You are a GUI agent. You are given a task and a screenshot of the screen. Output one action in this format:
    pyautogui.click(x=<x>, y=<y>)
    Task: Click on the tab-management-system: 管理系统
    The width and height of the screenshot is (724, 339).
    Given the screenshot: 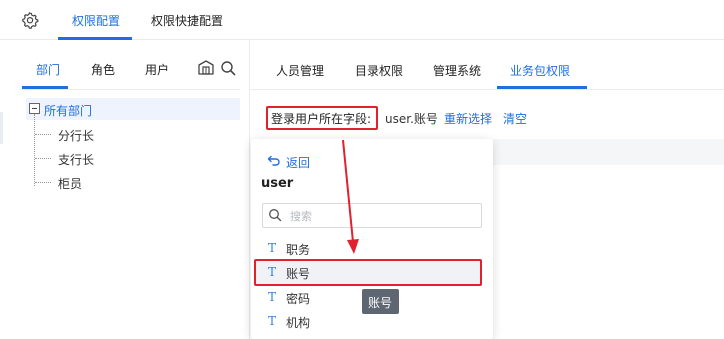 What is the action you would take?
    pyautogui.click(x=457, y=70)
    